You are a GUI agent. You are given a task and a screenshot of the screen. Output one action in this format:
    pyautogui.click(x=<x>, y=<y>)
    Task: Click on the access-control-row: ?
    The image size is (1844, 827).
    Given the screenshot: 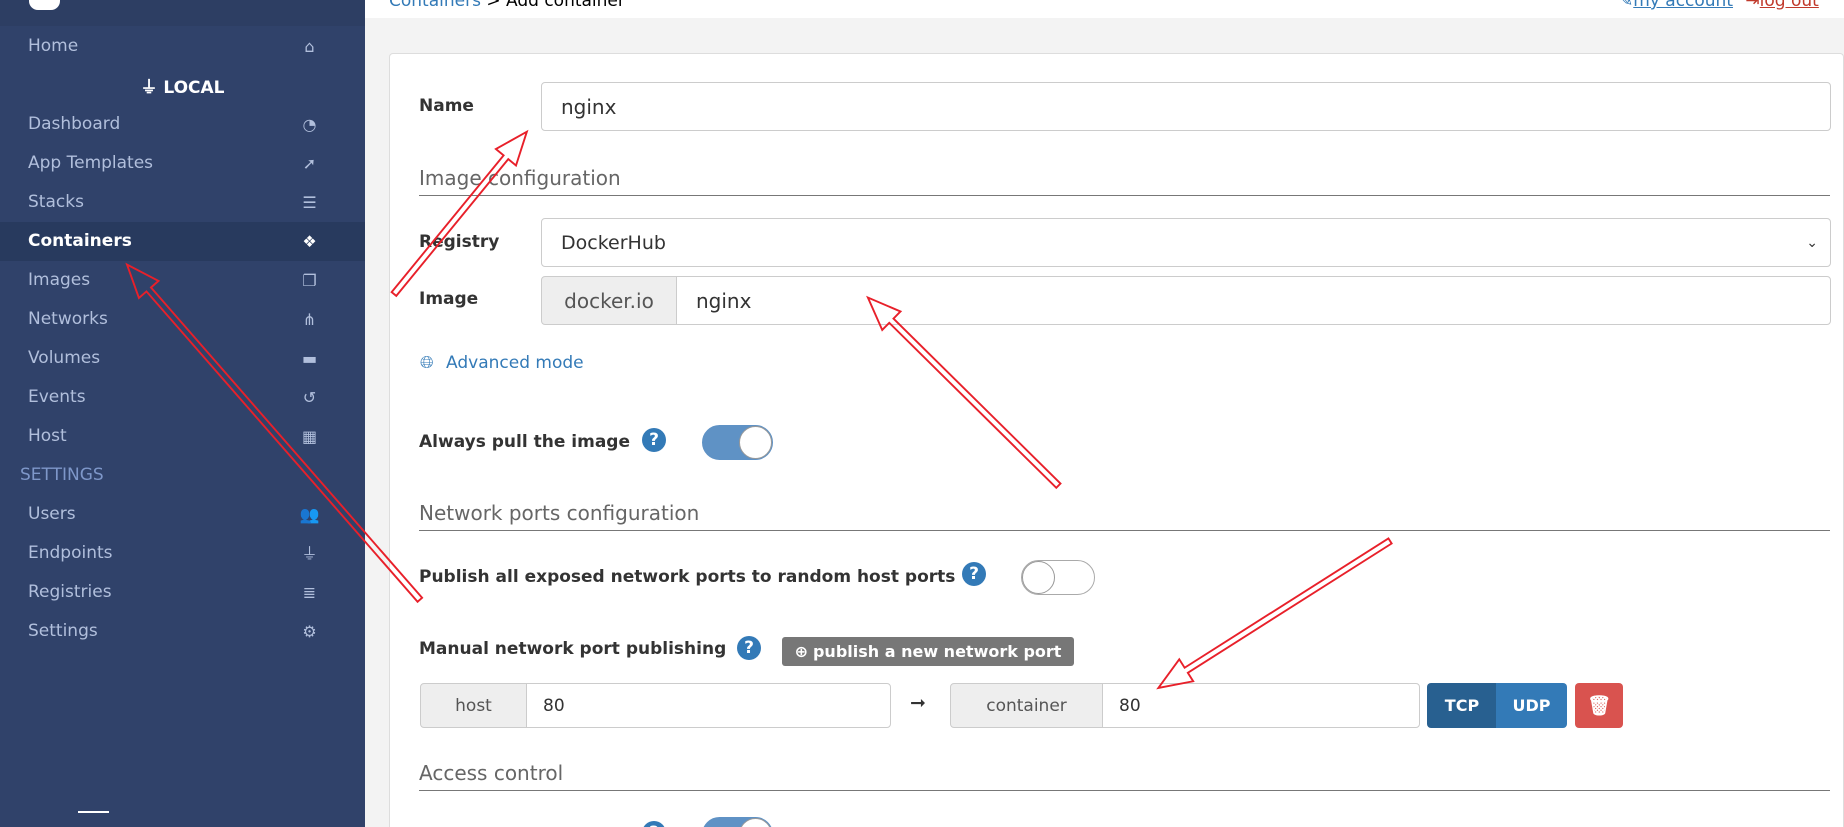 What is the action you would take?
    pyautogui.click(x=1116, y=819)
    